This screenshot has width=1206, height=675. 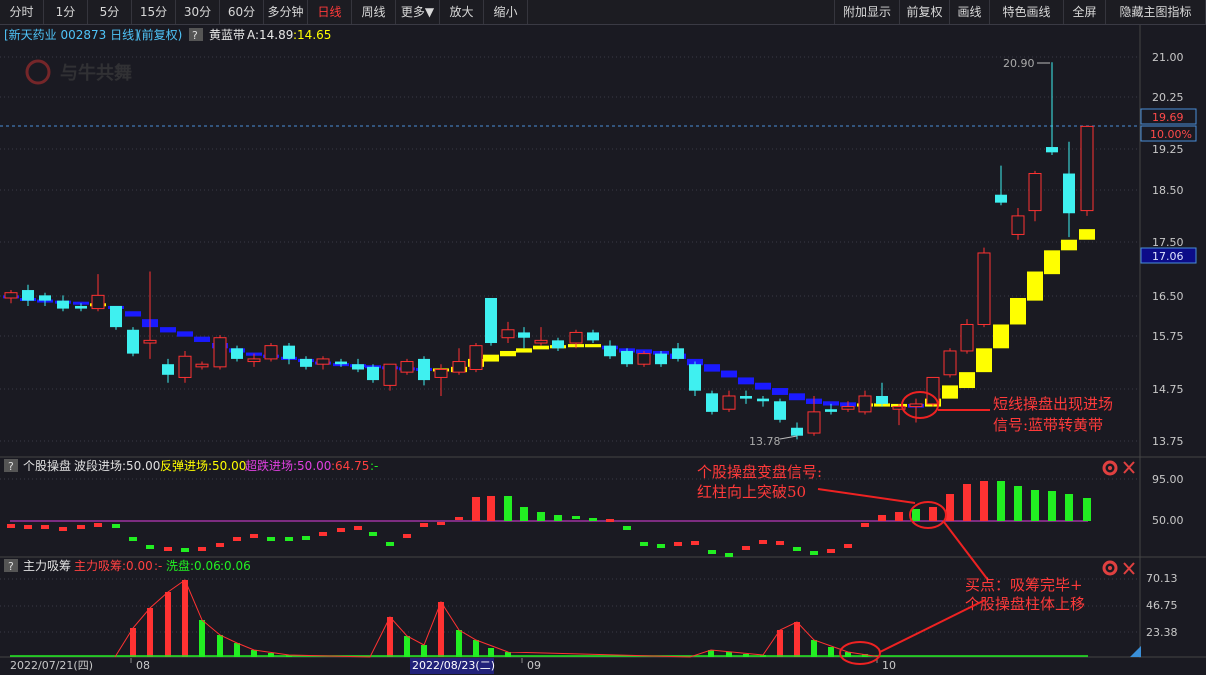 I want to click on tab-weekly: 周线, so click(x=374, y=12).